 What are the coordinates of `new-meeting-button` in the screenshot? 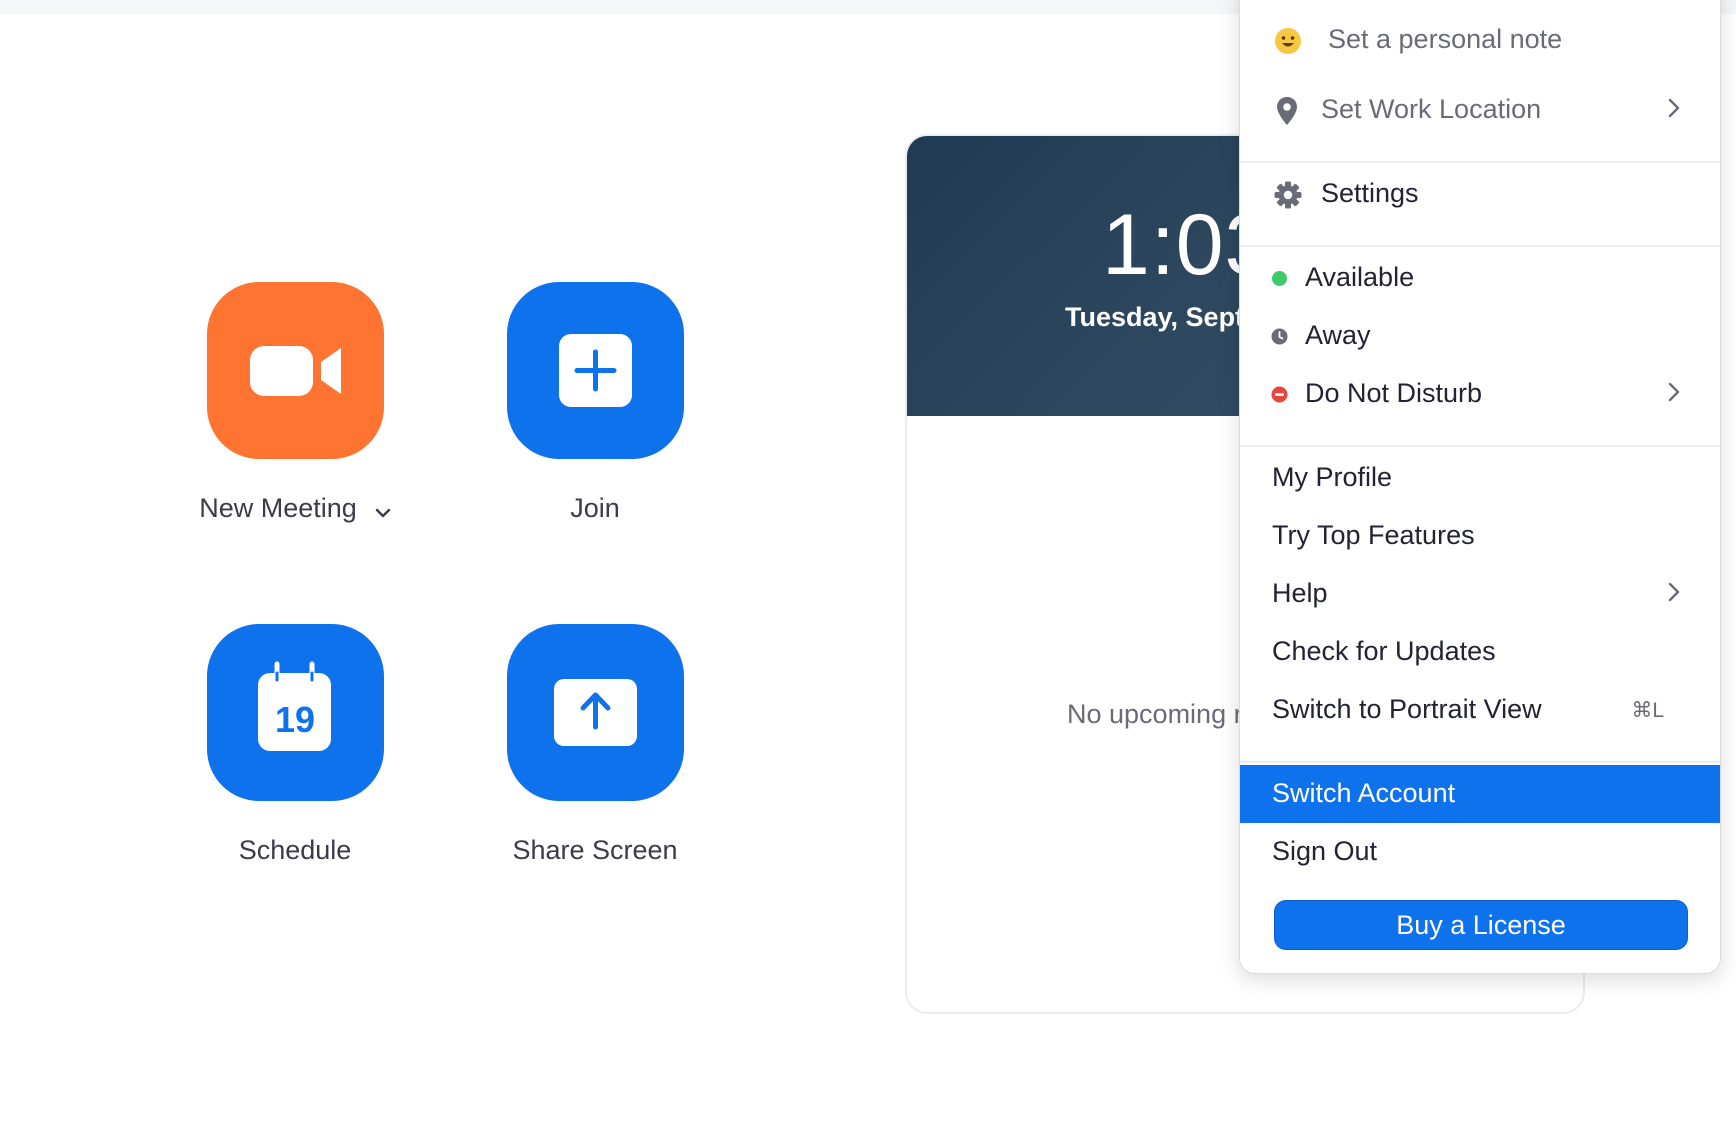 It's located at (295, 370).